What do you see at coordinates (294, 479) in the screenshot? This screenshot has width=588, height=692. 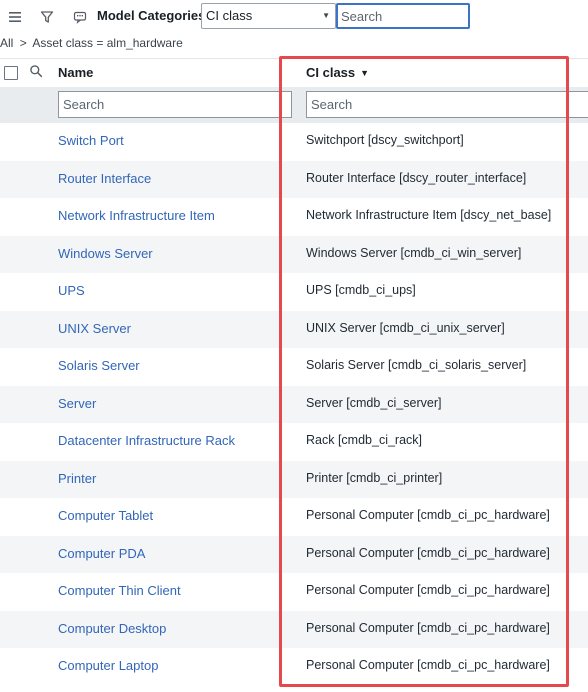 I see `table-row: Printer Printer [cmdb_ci_printer]` at bounding box center [294, 479].